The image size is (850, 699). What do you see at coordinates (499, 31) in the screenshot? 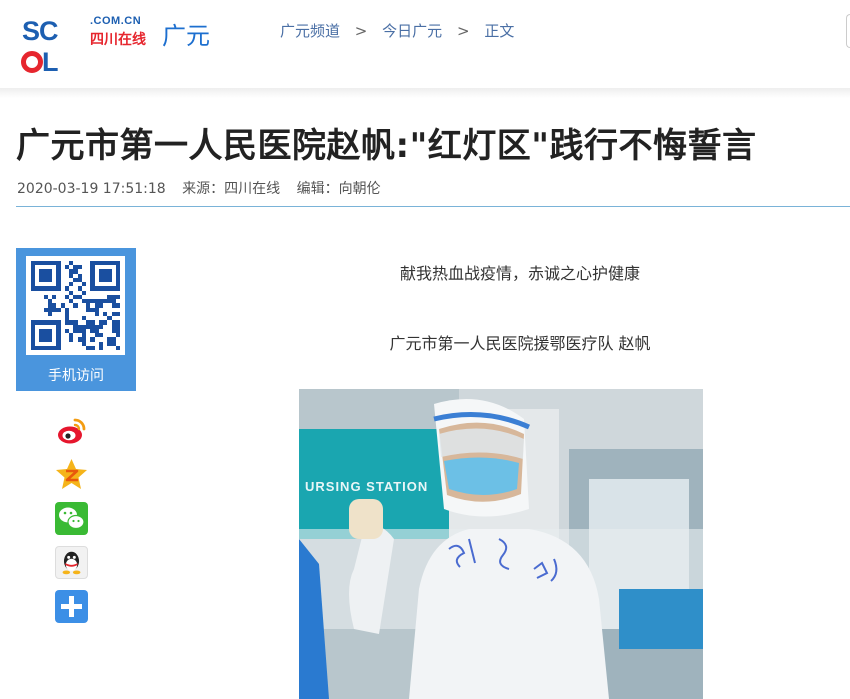
I see `breadcrumb-item-article: 正文` at bounding box center [499, 31].